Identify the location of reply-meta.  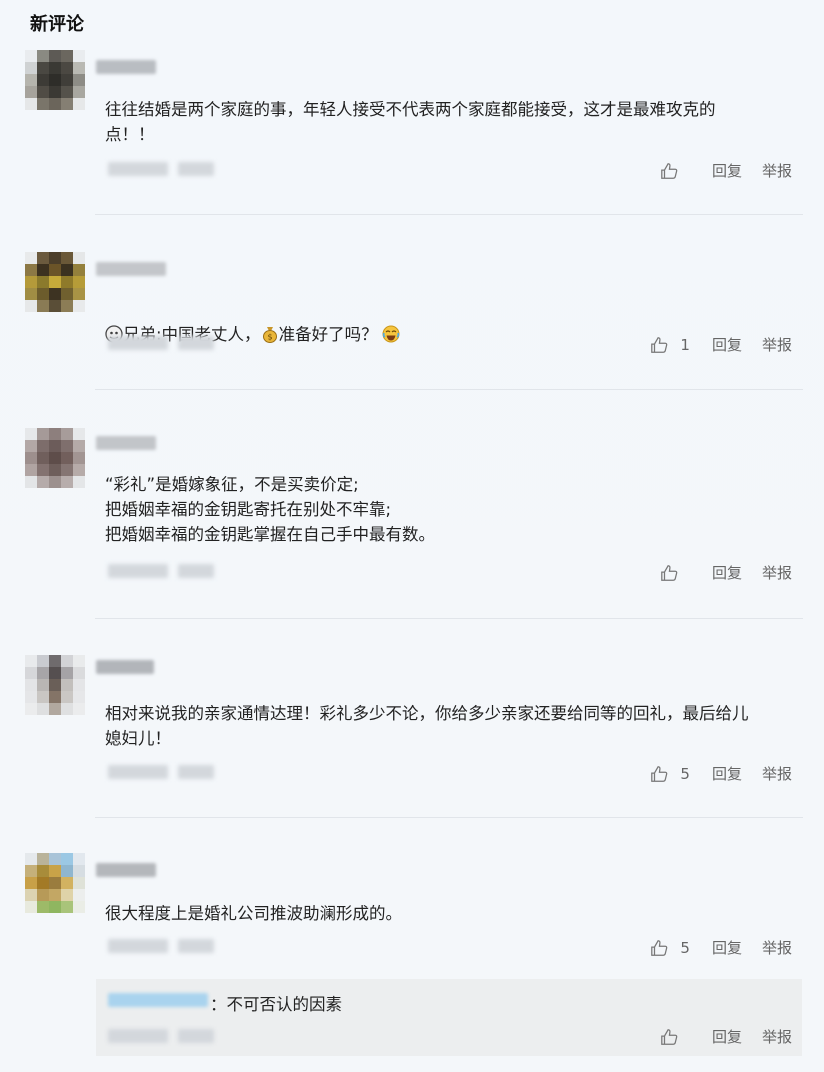
(161, 1036).